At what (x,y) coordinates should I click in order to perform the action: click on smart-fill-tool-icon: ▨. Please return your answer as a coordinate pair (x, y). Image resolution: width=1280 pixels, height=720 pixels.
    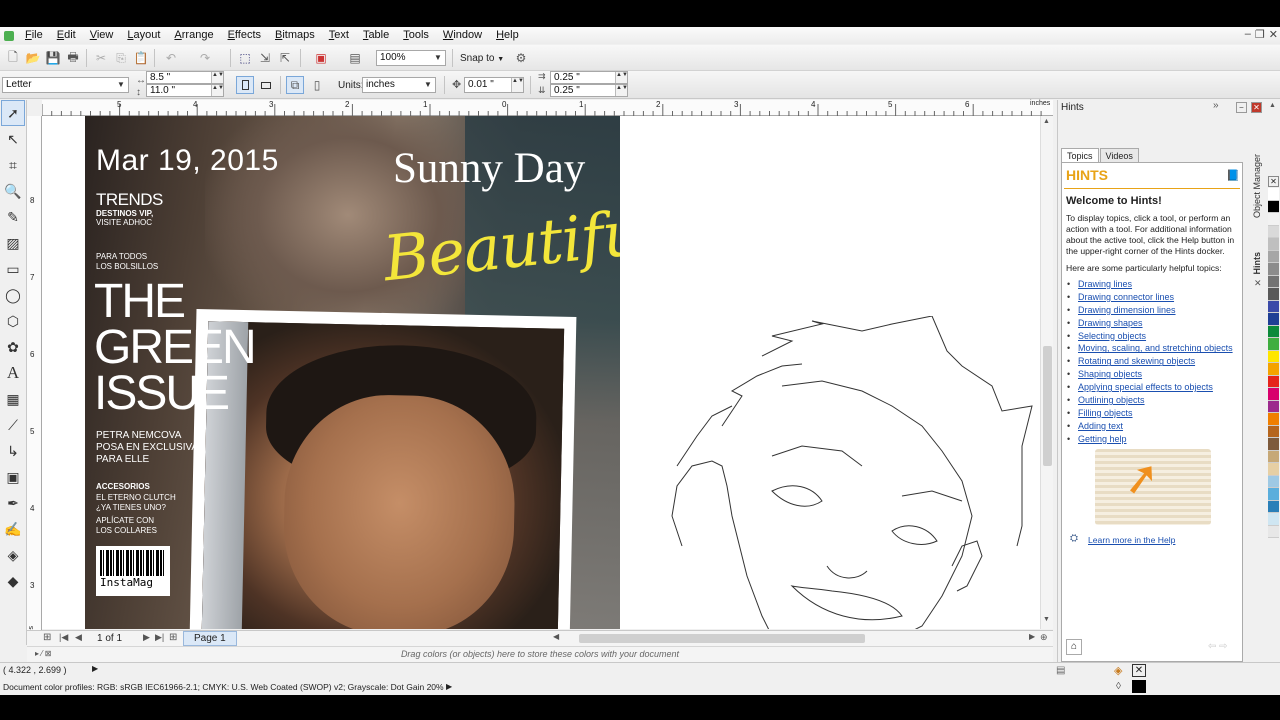
    Looking at the image, I should click on (13, 243).